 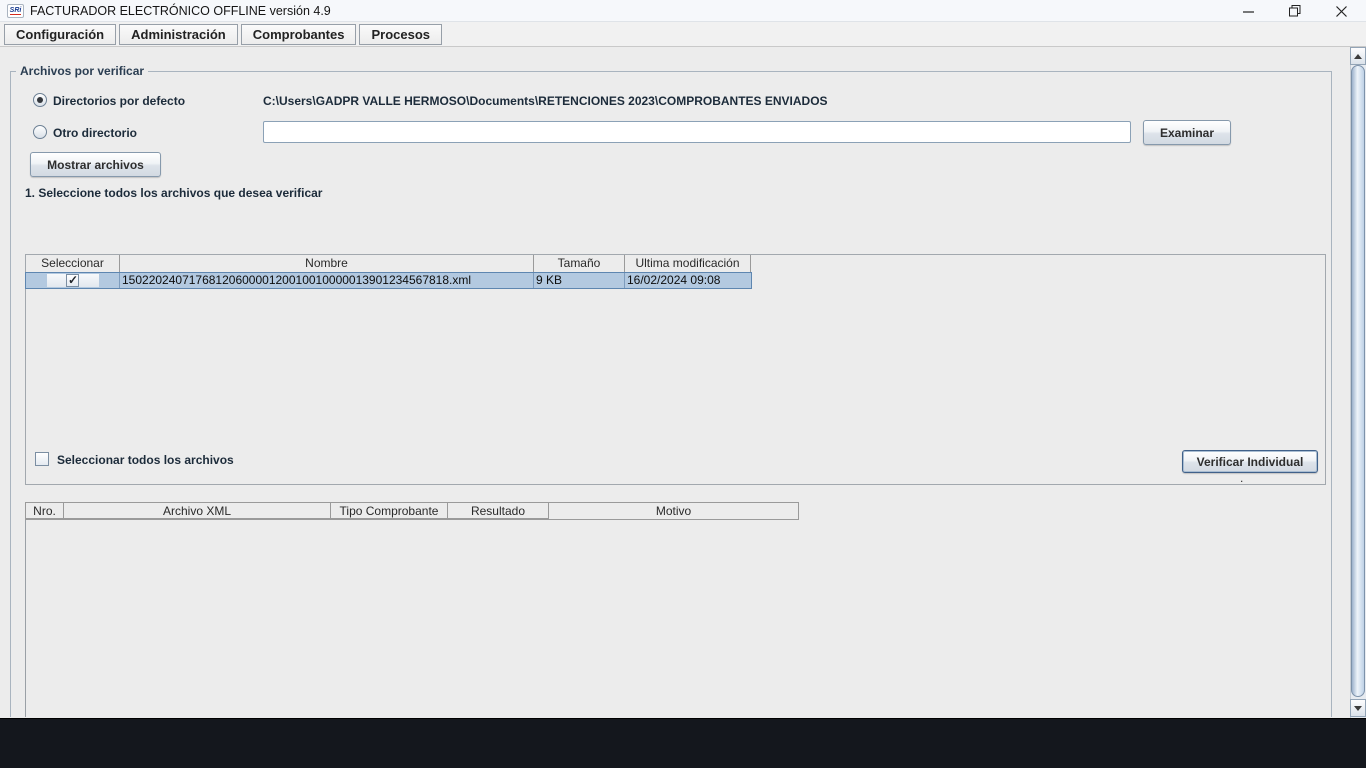 What do you see at coordinates (113, 133) in the screenshot?
I see `radio-otro-directorio: Otro directorio` at bounding box center [113, 133].